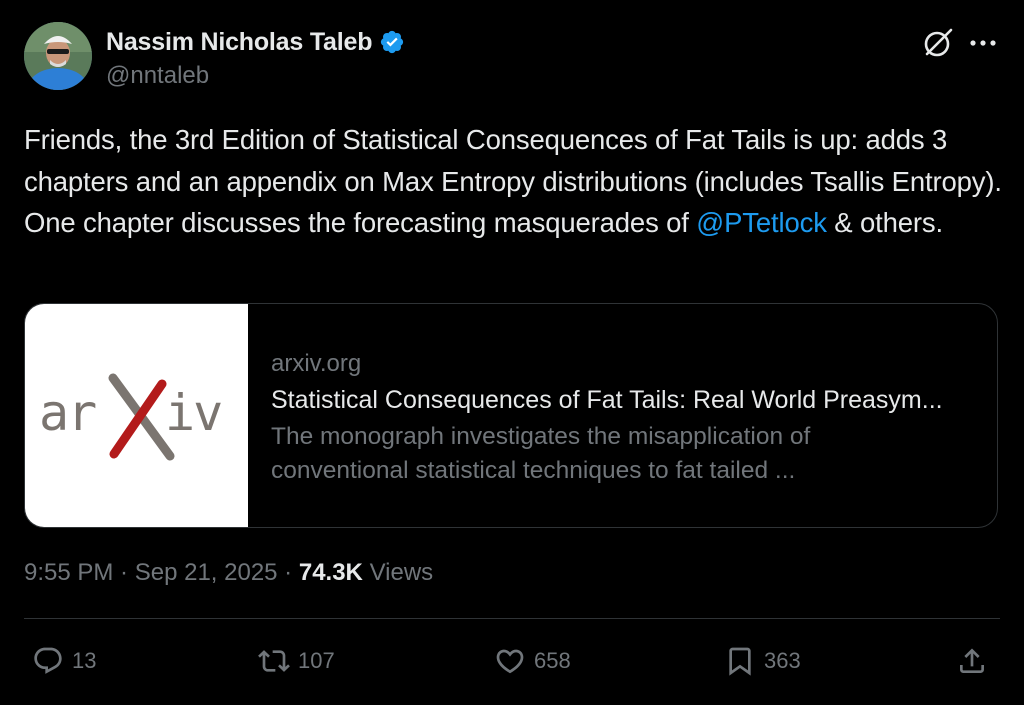 The height and width of the screenshot is (705, 1024). What do you see at coordinates (316, 363) in the screenshot?
I see `link-card-domain: arxiv.org` at bounding box center [316, 363].